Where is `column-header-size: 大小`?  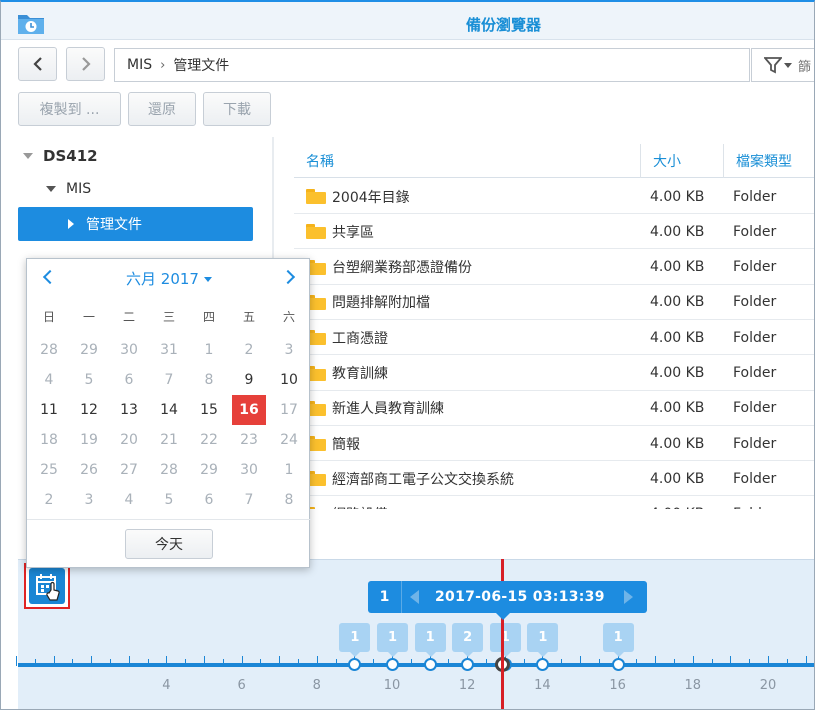
column-header-size: 大小 is located at coordinates (682, 161).